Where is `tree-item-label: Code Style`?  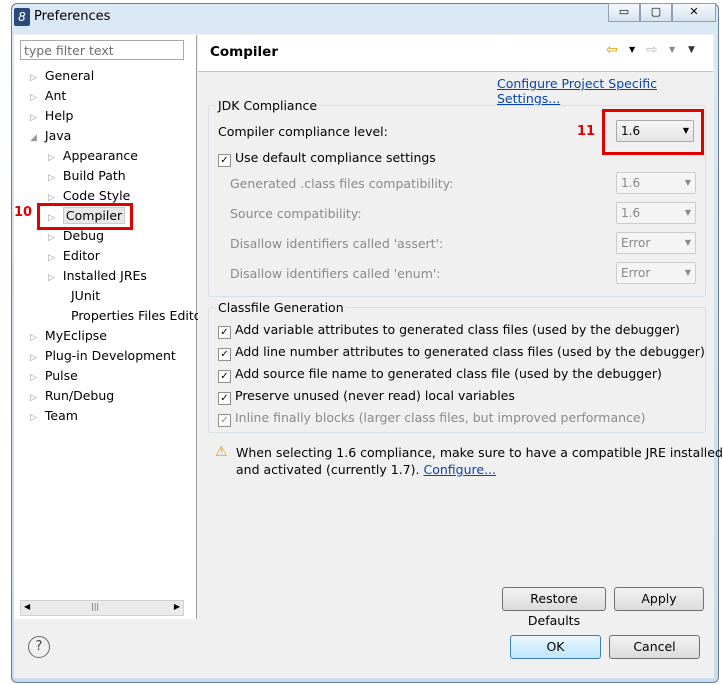
tree-item-label: Code Style is located at coordinates (96, 195).